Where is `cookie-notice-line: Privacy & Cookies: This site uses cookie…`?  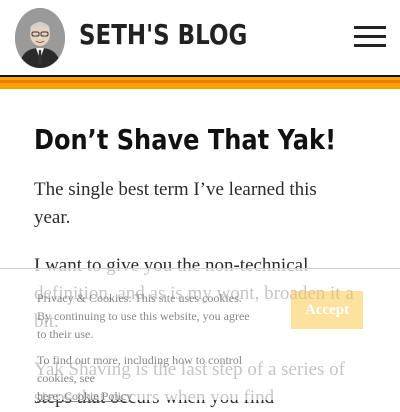
cookie-notice-line: Privacy & Cookies: This site uses cookie… is located at coordinates (139, 298).